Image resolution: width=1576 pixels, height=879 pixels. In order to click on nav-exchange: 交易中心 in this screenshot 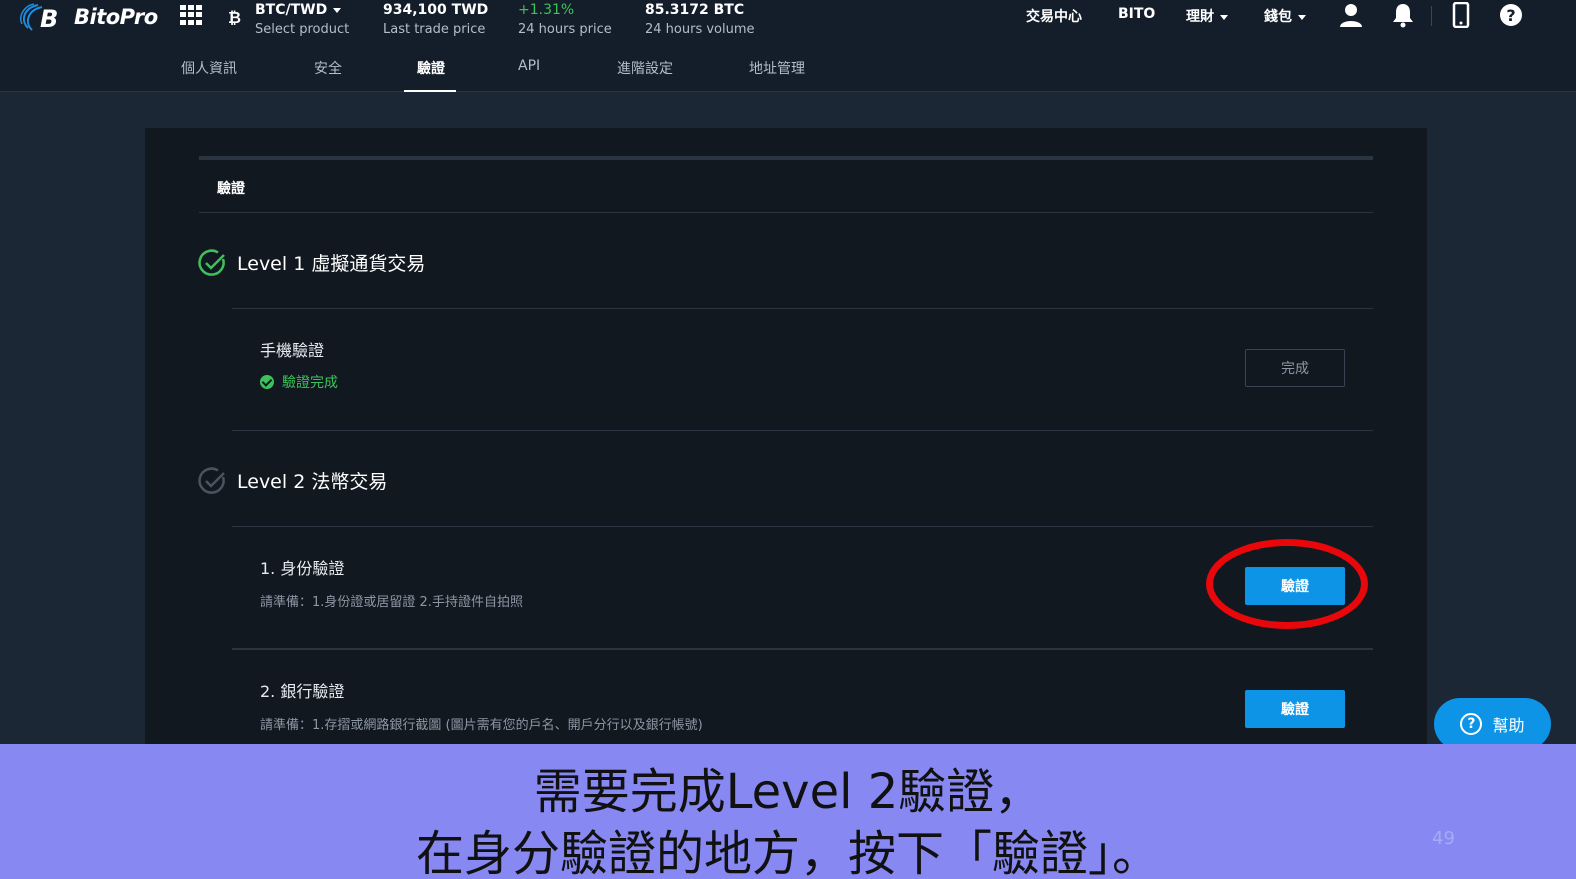, I will do `click(1054, 16)`.